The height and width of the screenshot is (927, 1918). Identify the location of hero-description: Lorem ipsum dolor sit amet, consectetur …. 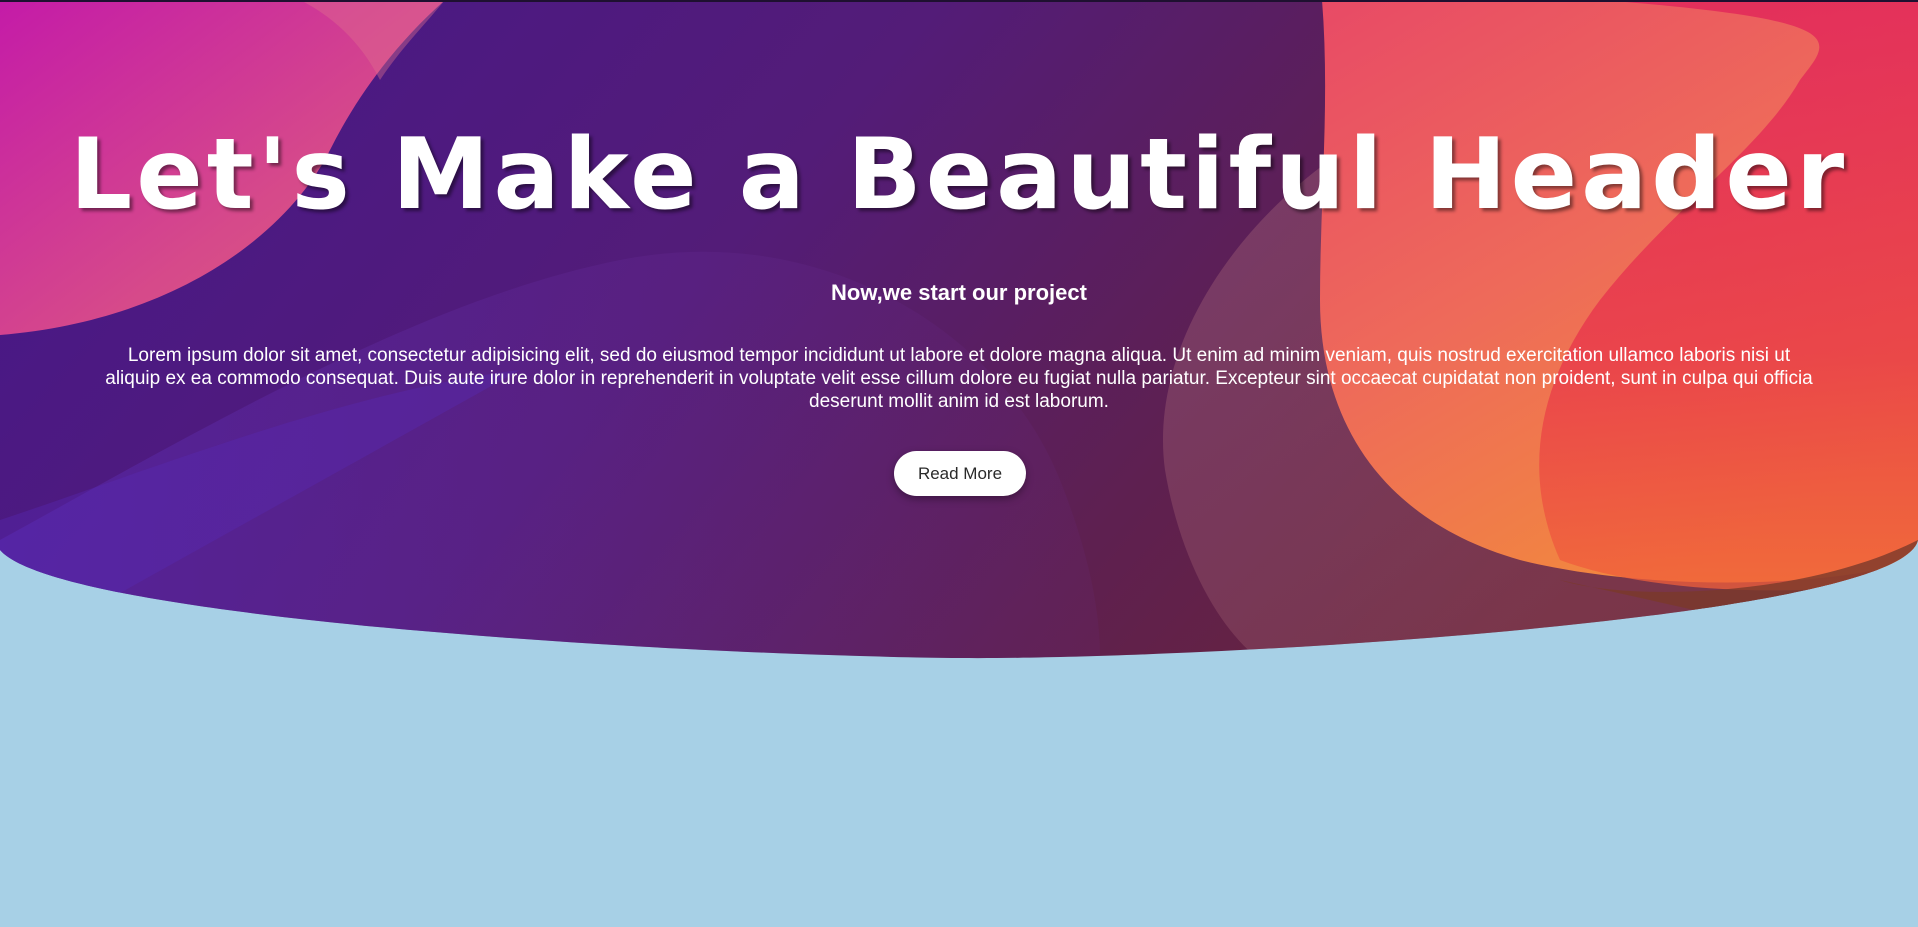
(959, 378).